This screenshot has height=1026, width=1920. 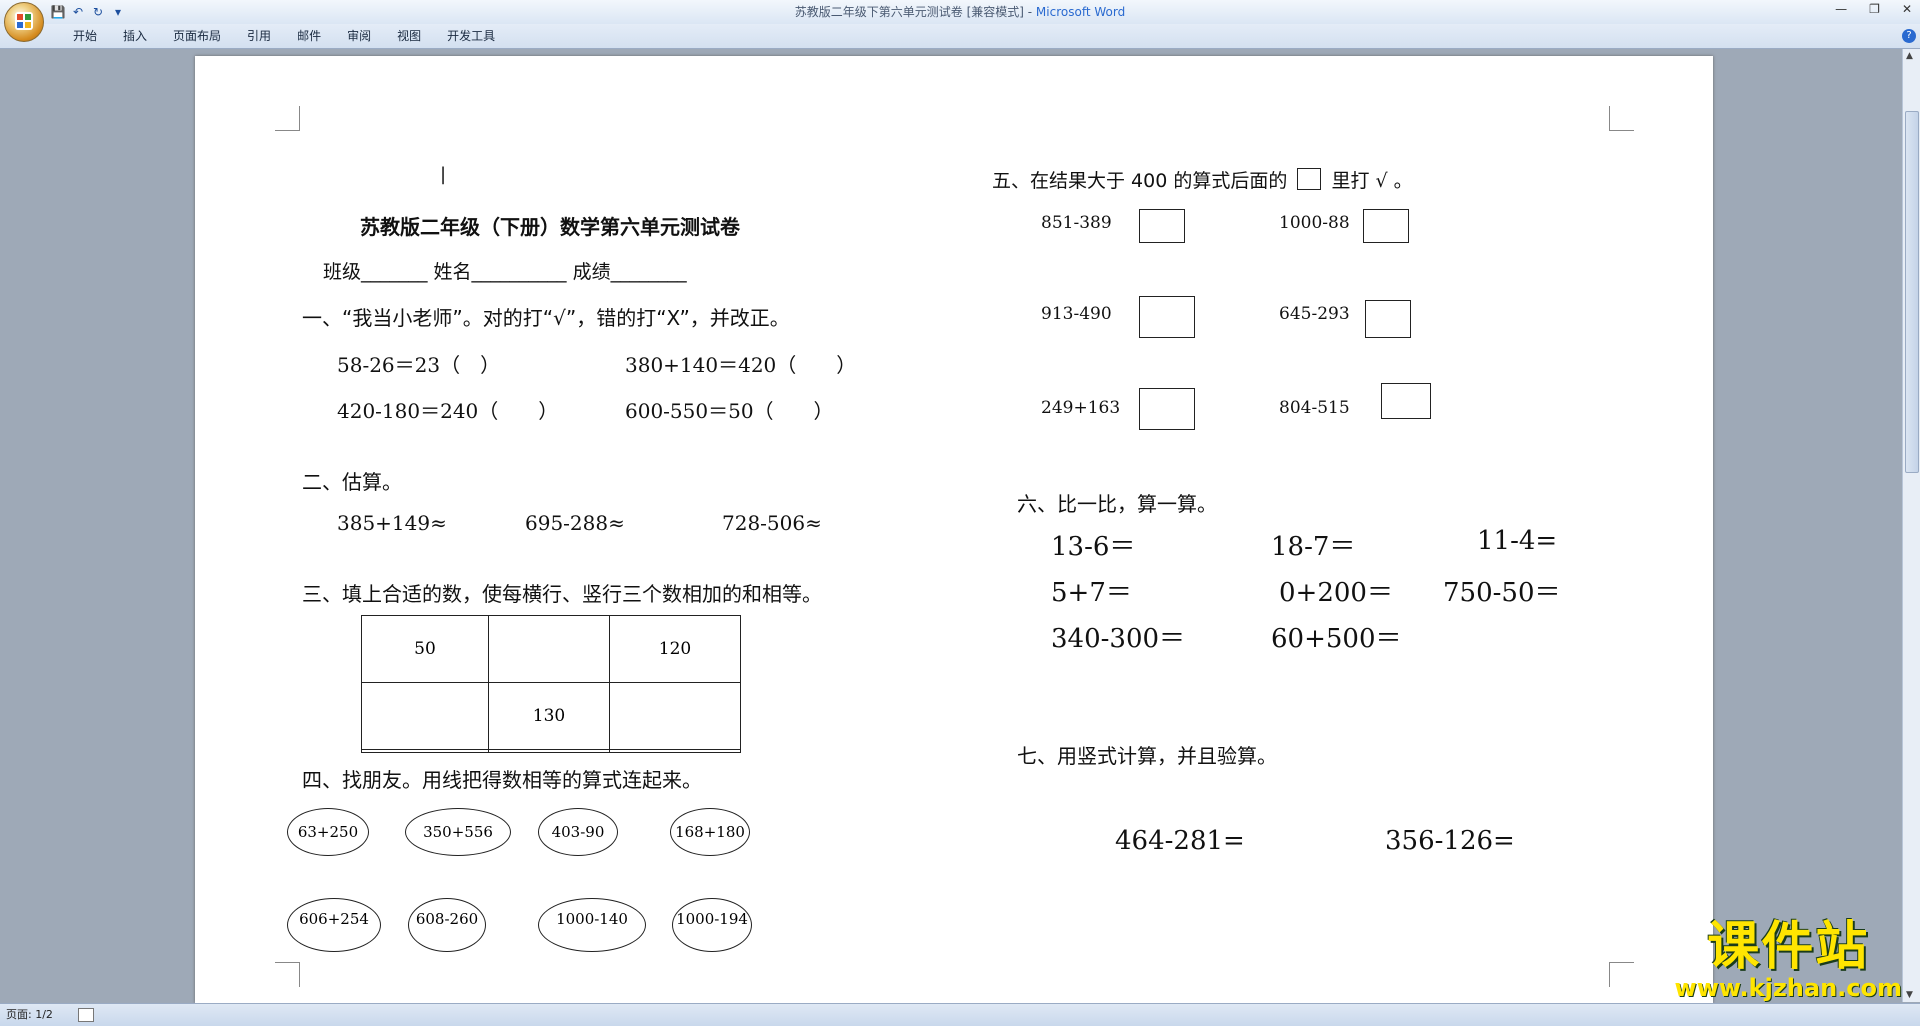 What do you see at coordinates (1788, 988) in the screenshot?
I see `watermark-url: www.kjzhan.com` at bounding box center [1788, 988].